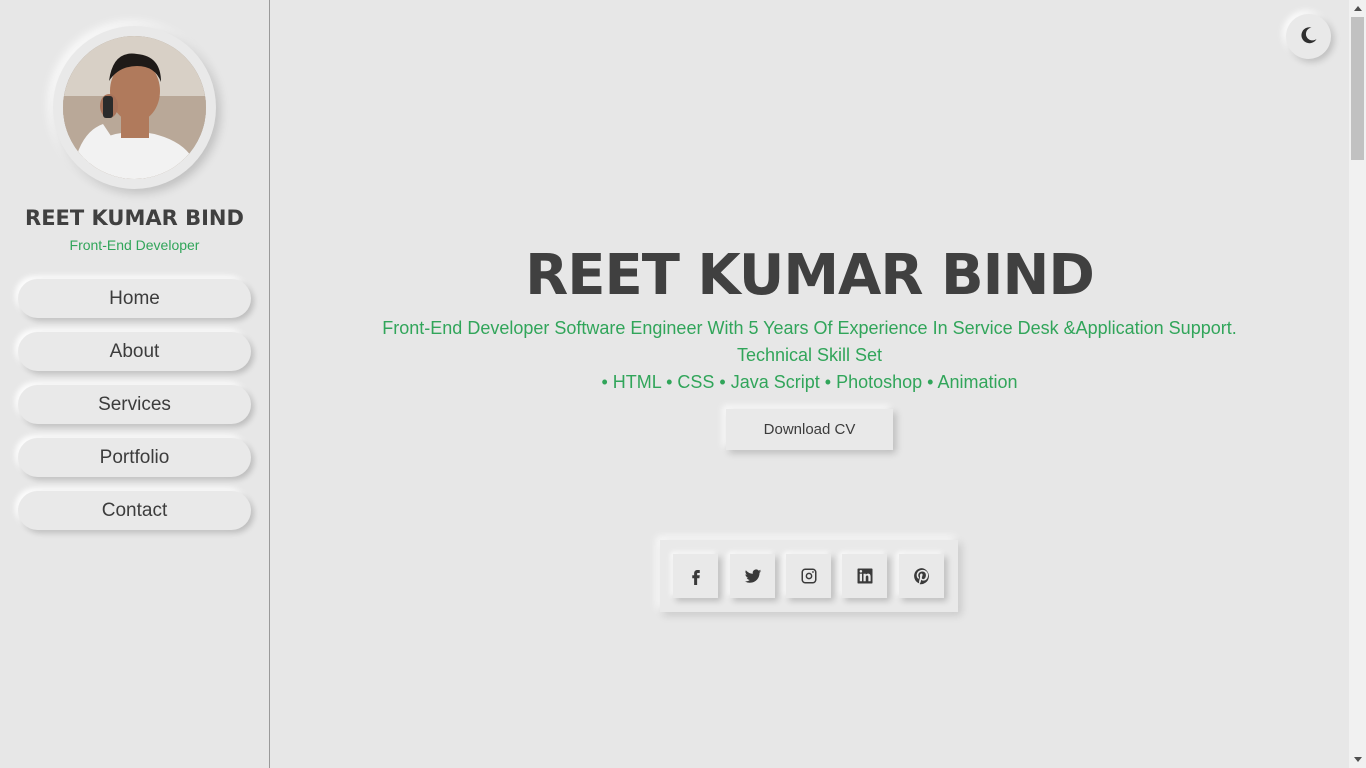 The height and width of the screenshot is (768, 1366). I want to click on twitter-icon, so click(752, 576).